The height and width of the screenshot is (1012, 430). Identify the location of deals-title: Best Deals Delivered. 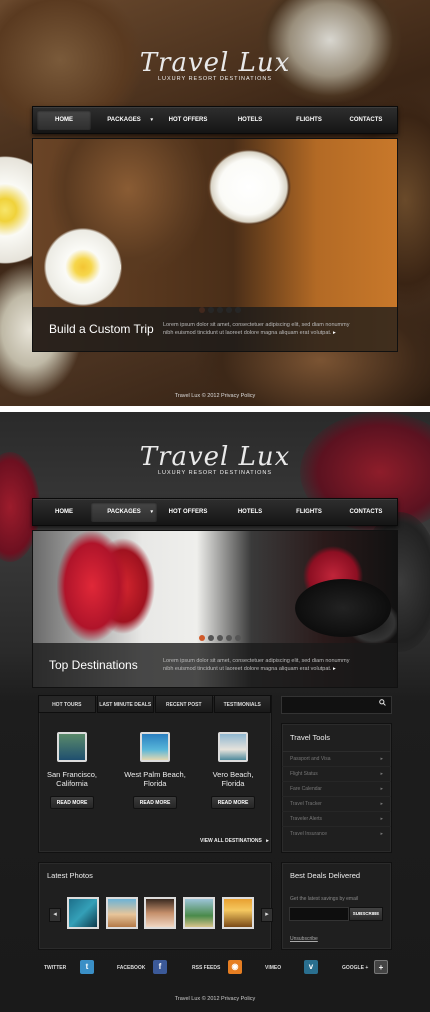
(325, 875).